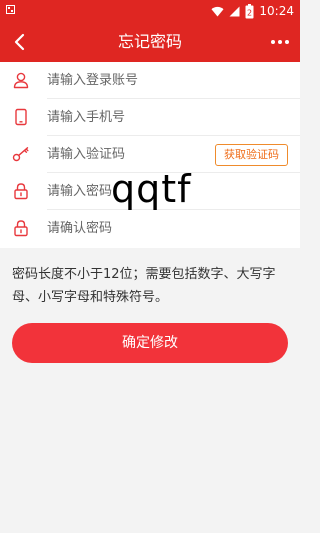 The image size is (320, 533). I want to click on confirm-change-button: 确定修改, so click(150, 343).